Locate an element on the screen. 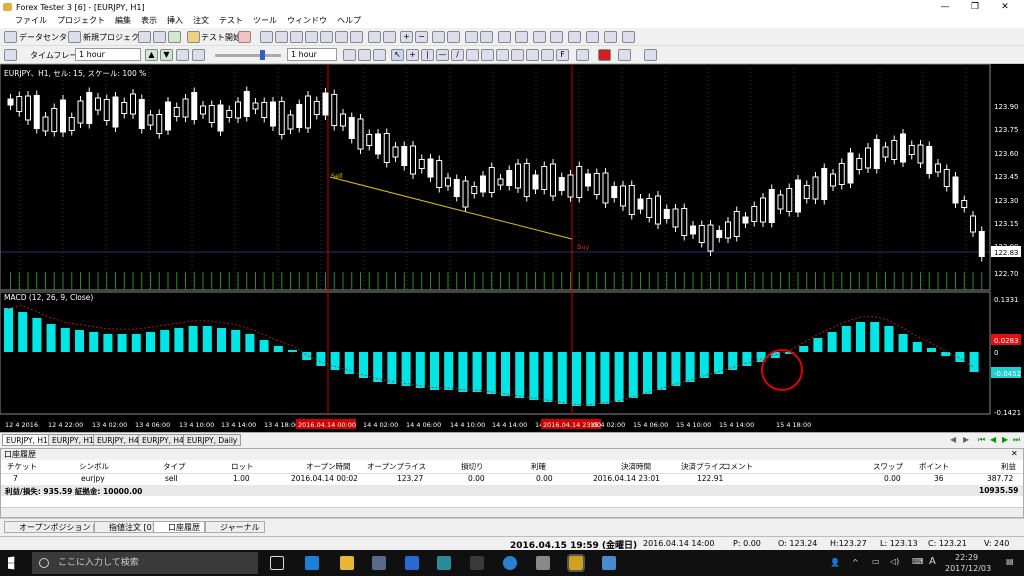  menu-edit: 編集 is located at coordinates (123, 21).